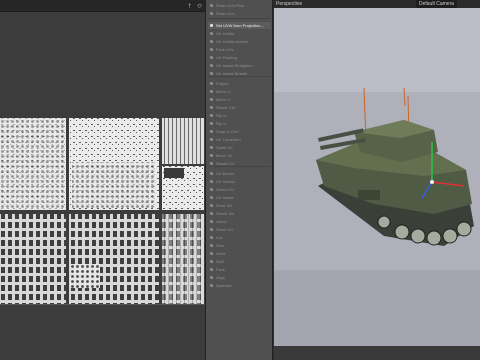  Describe the element at coordinates (239, 285) in the screenshot. I see `menu-item: Optimize` at that location.